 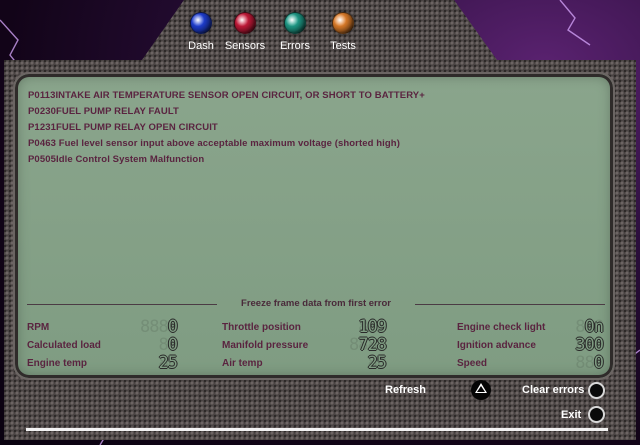 I want to click on clear-errors-label: Clear errors, so click(x=553, y=390).